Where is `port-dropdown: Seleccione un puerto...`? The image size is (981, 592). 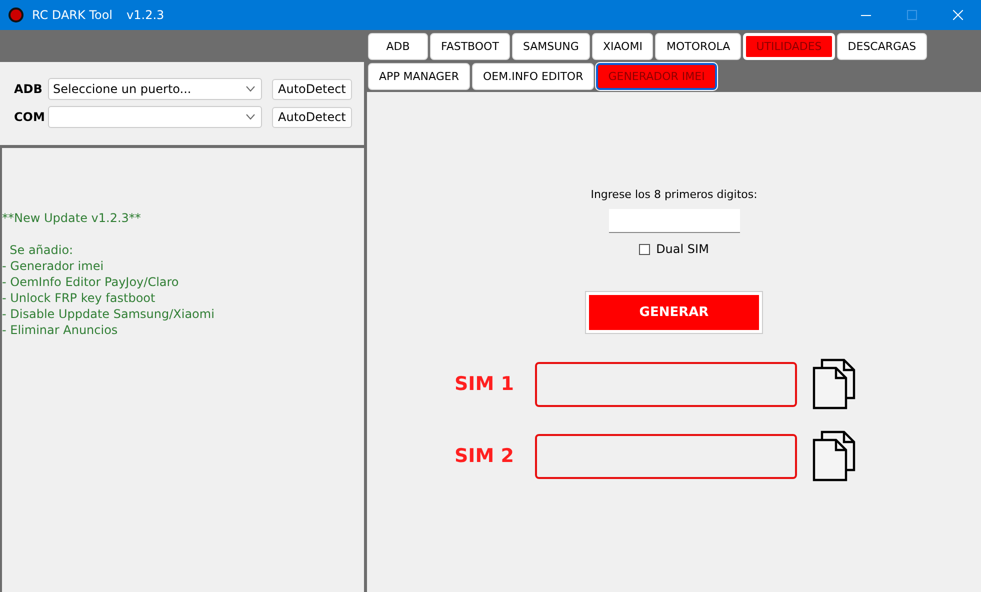
port-dropdown: Seleccione un puerto... is located at coordinates (155, 89).